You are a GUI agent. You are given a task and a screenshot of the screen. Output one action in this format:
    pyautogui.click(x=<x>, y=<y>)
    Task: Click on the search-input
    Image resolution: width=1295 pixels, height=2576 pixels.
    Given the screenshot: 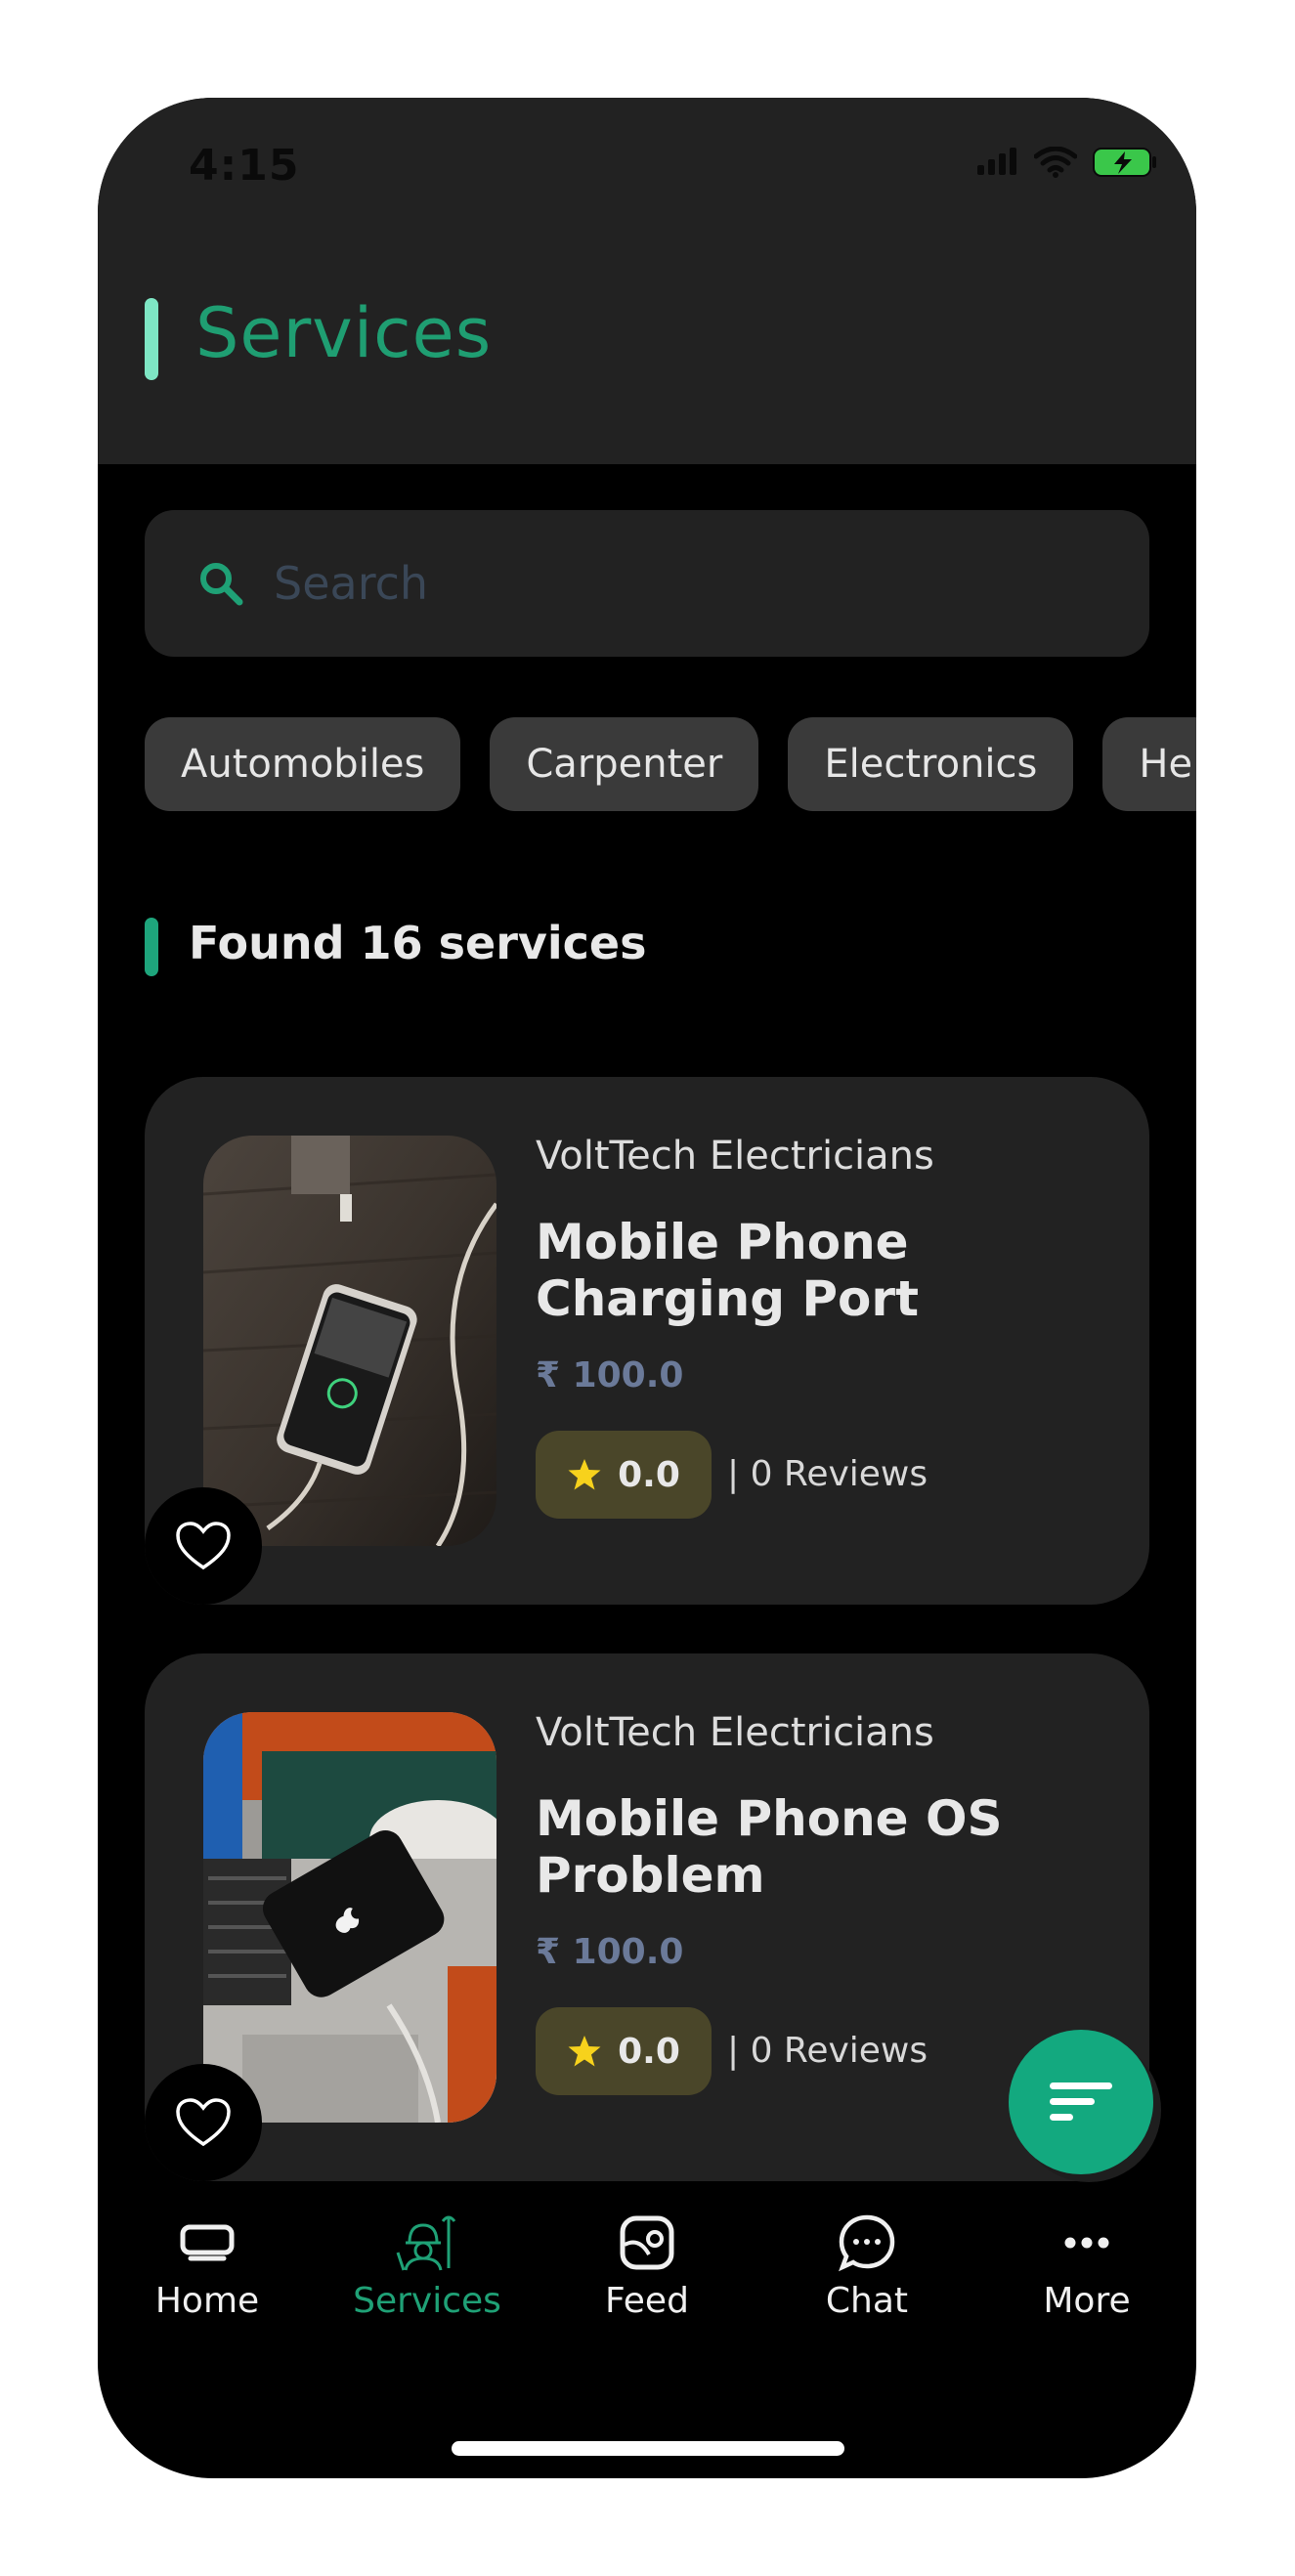 What is the action you would take?
    pyautogui.click(x=665, y=583)
    